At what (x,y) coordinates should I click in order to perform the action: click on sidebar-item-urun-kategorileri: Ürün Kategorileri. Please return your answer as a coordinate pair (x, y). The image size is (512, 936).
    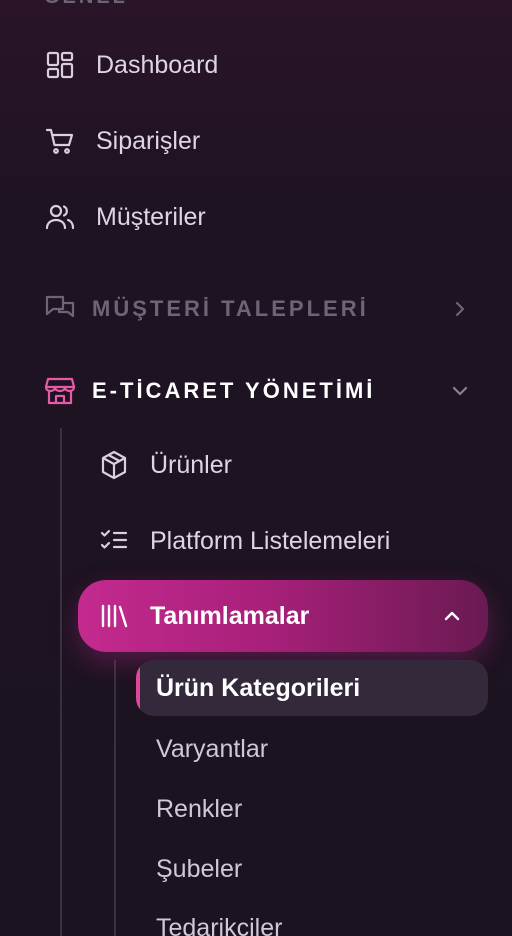
    Looking at the image, I should click on (312, 688).